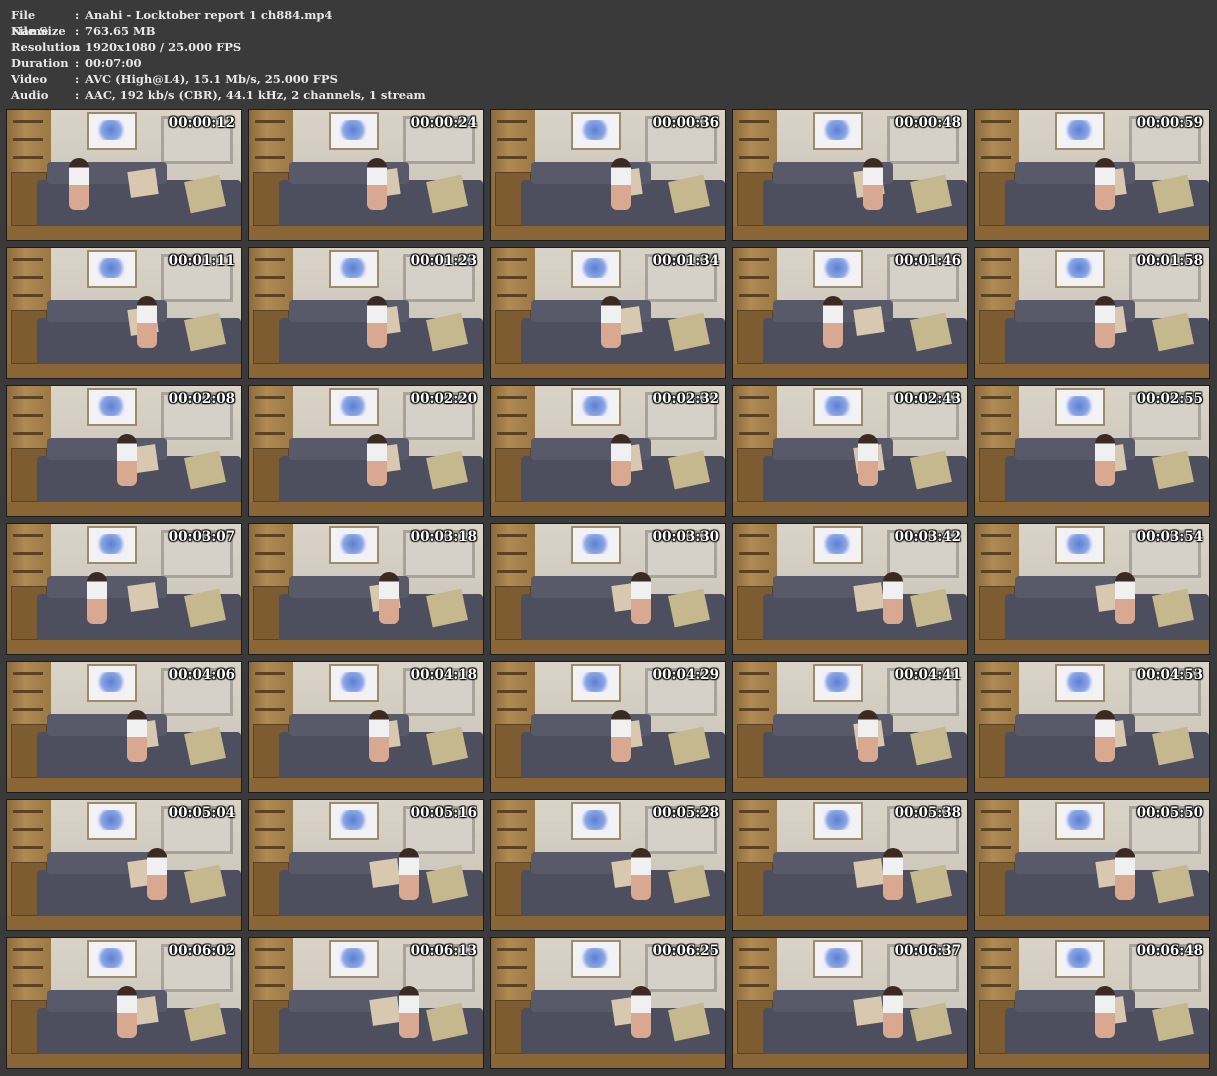 Image resolution: width=1217 pixels, height=1076 pixels. Describe the element at coordinates (443, 261) in the screenshot. I see `thumbnail-timestamp: 00:01:23` at that location.